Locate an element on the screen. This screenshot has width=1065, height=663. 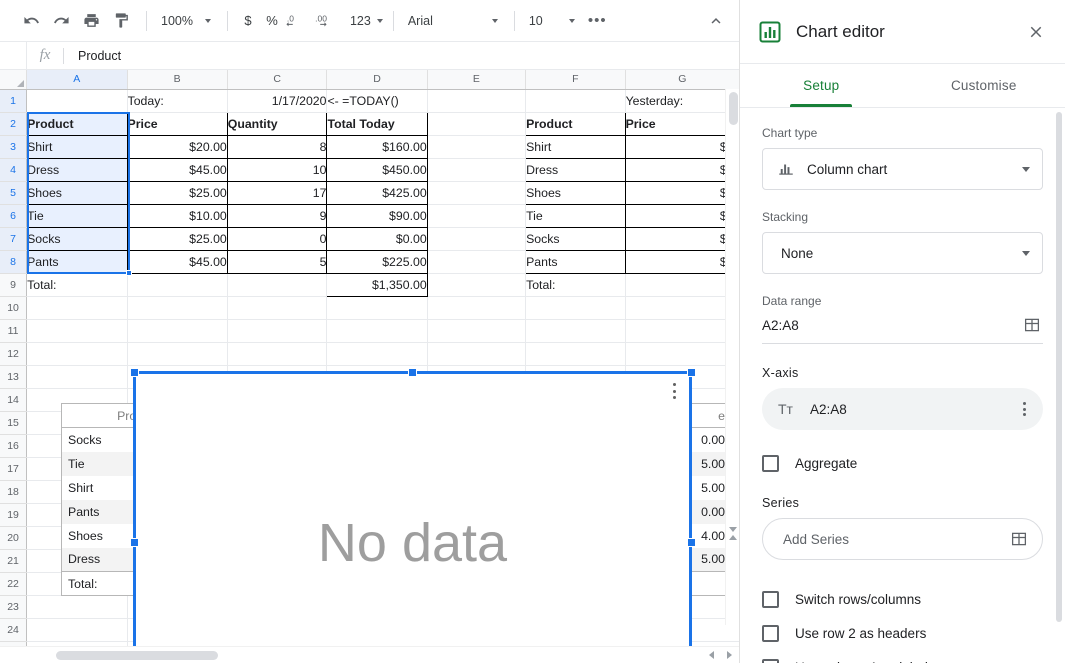
row-header-1: 1 is located at coordinates (14, 101).